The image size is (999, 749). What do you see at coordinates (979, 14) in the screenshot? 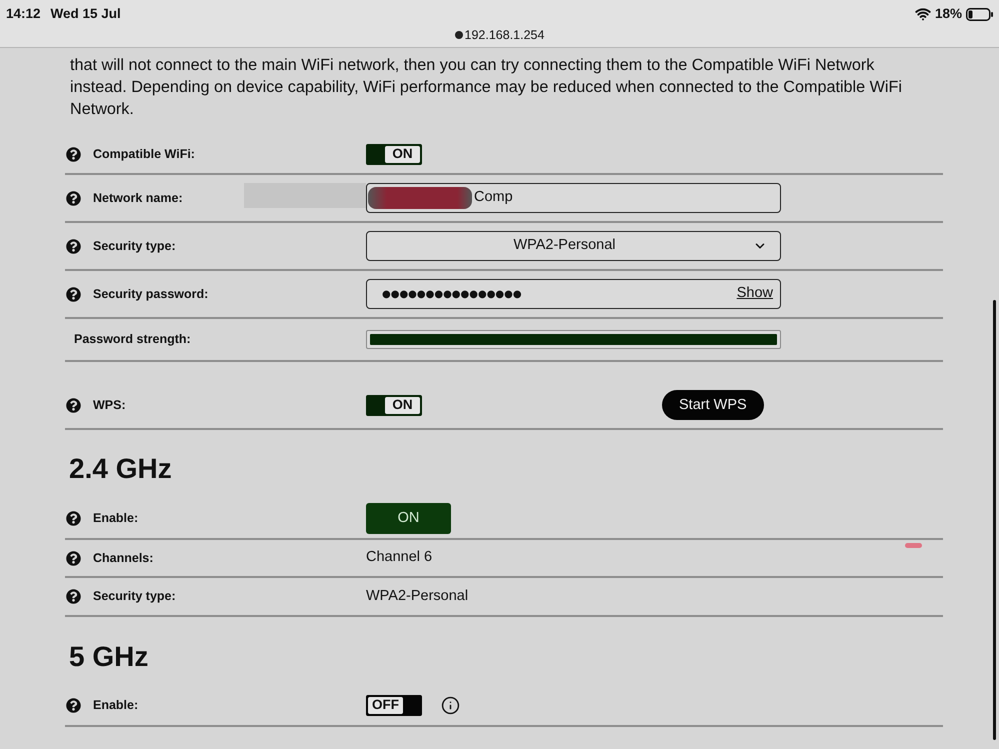
I see `battery-icon` at bounding box center [979, 14].